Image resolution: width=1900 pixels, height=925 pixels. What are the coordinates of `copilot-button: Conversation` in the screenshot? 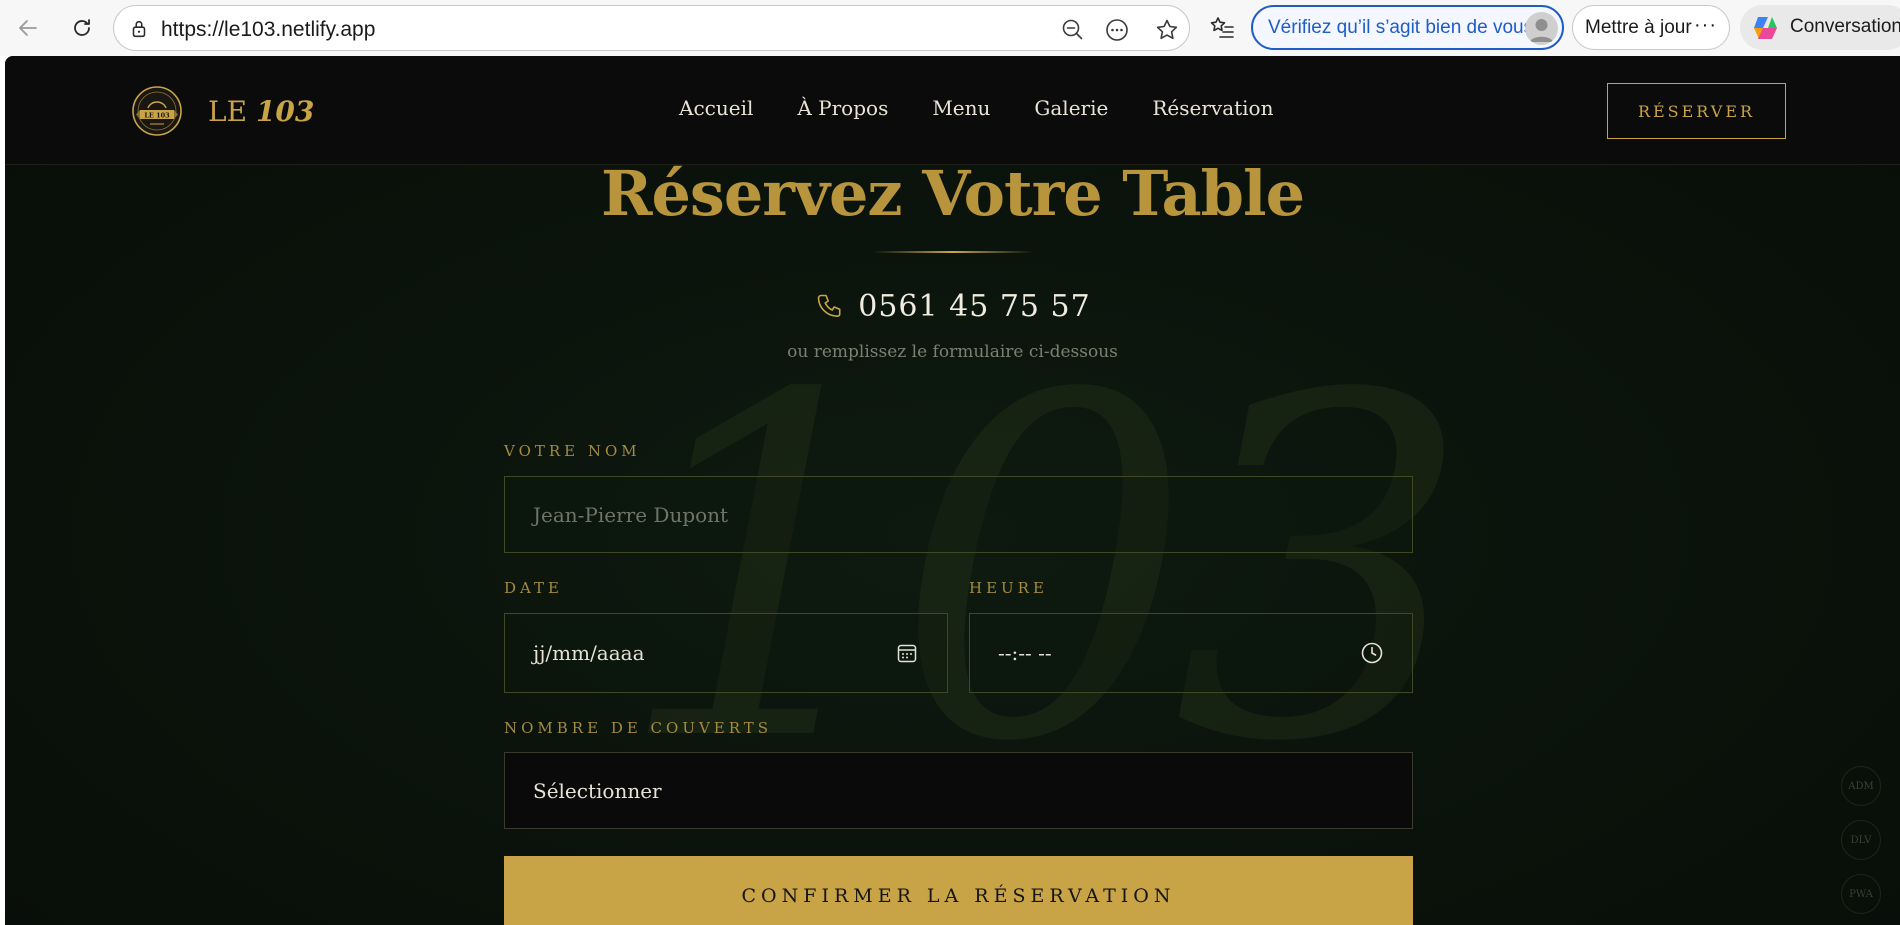 It's located at (1820, 27).